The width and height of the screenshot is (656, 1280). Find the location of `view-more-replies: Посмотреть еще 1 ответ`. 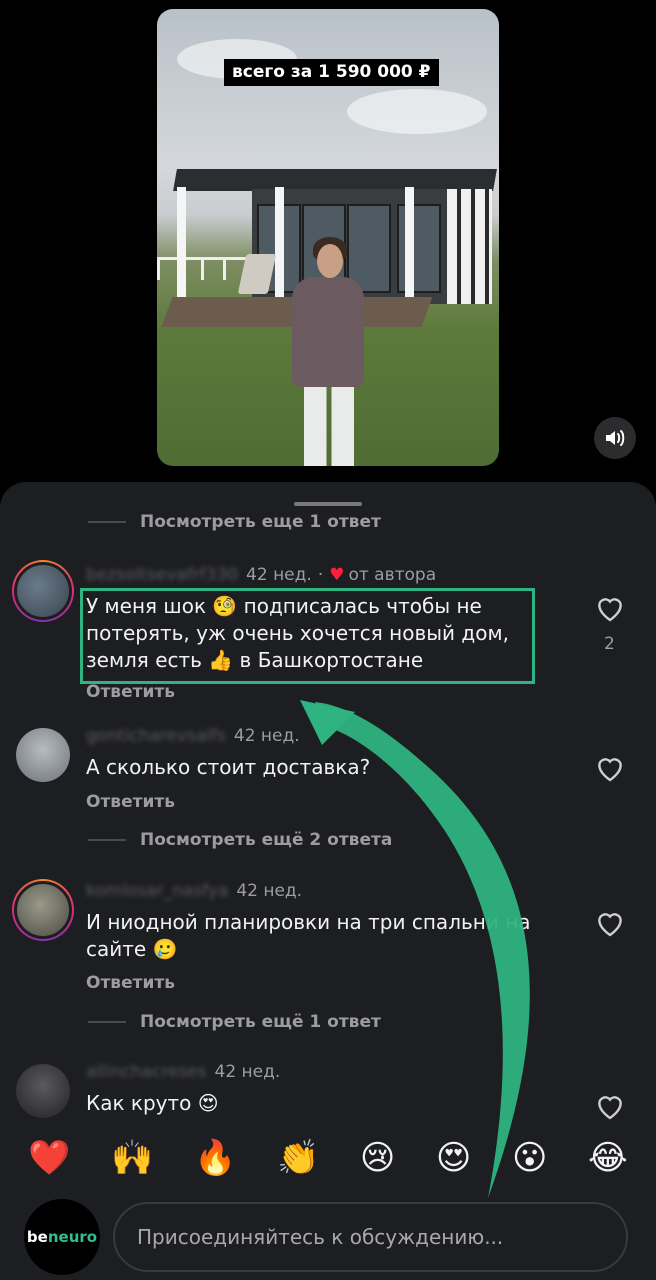

view-more-replies: Посмотреть еще 1 ответ is located at coordinates (234, 522).